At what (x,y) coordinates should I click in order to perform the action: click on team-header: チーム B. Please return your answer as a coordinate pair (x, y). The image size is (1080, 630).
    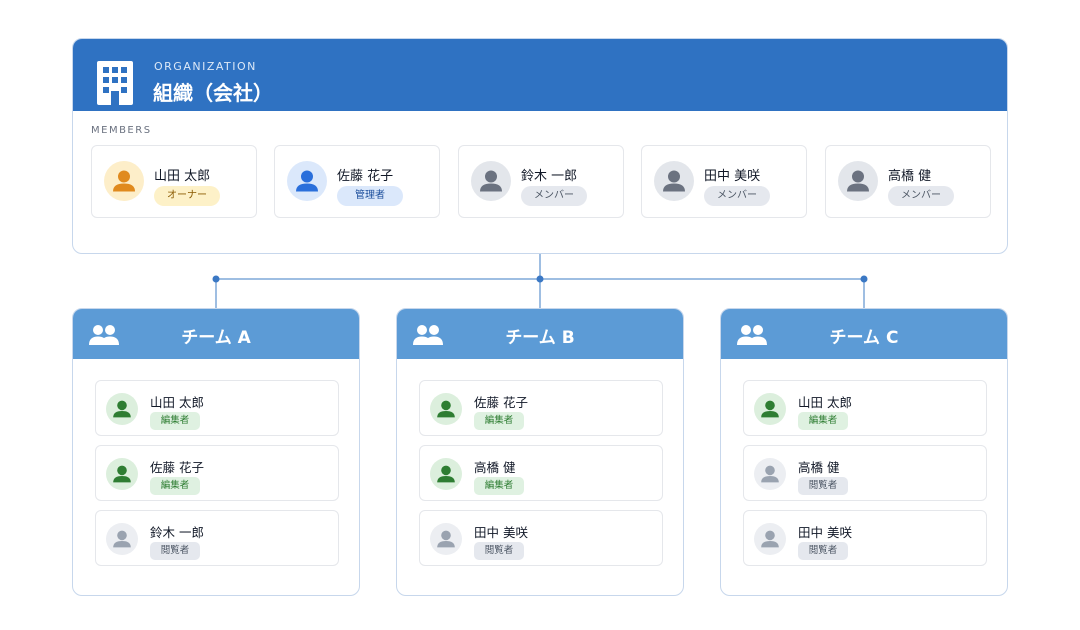
    Looking at the image, I should click on (540, 334).